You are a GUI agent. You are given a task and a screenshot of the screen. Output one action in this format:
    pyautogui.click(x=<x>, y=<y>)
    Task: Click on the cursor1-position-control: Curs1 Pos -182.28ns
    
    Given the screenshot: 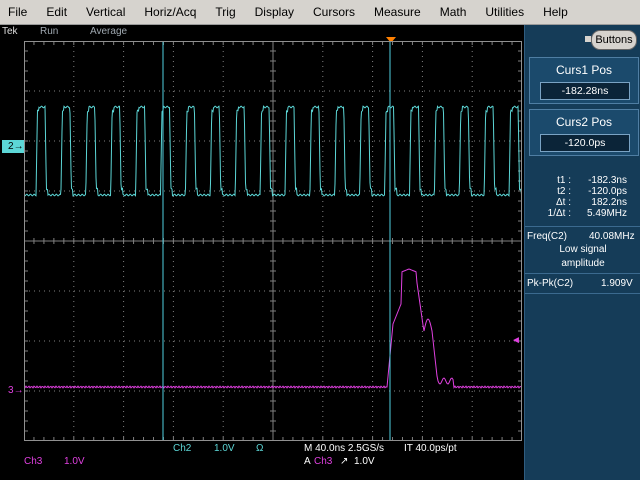 What is the action you would take?
    pyautogui.click(x=584, y=80)
    